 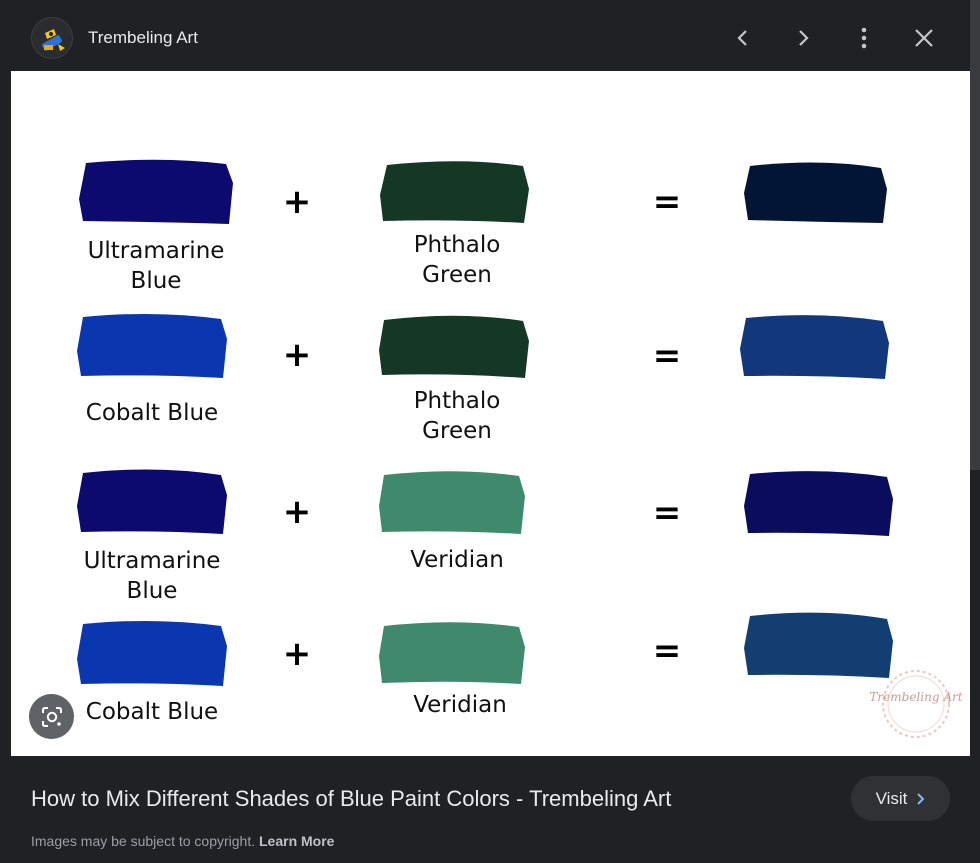 I want to click on next-image-button, so click(x=803, y=38).